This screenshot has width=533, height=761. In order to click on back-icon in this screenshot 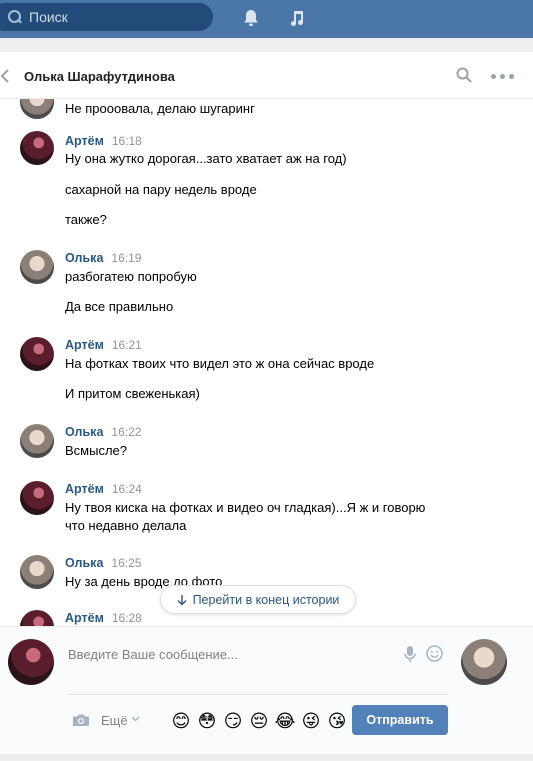, I will do `click(6, 76)`.